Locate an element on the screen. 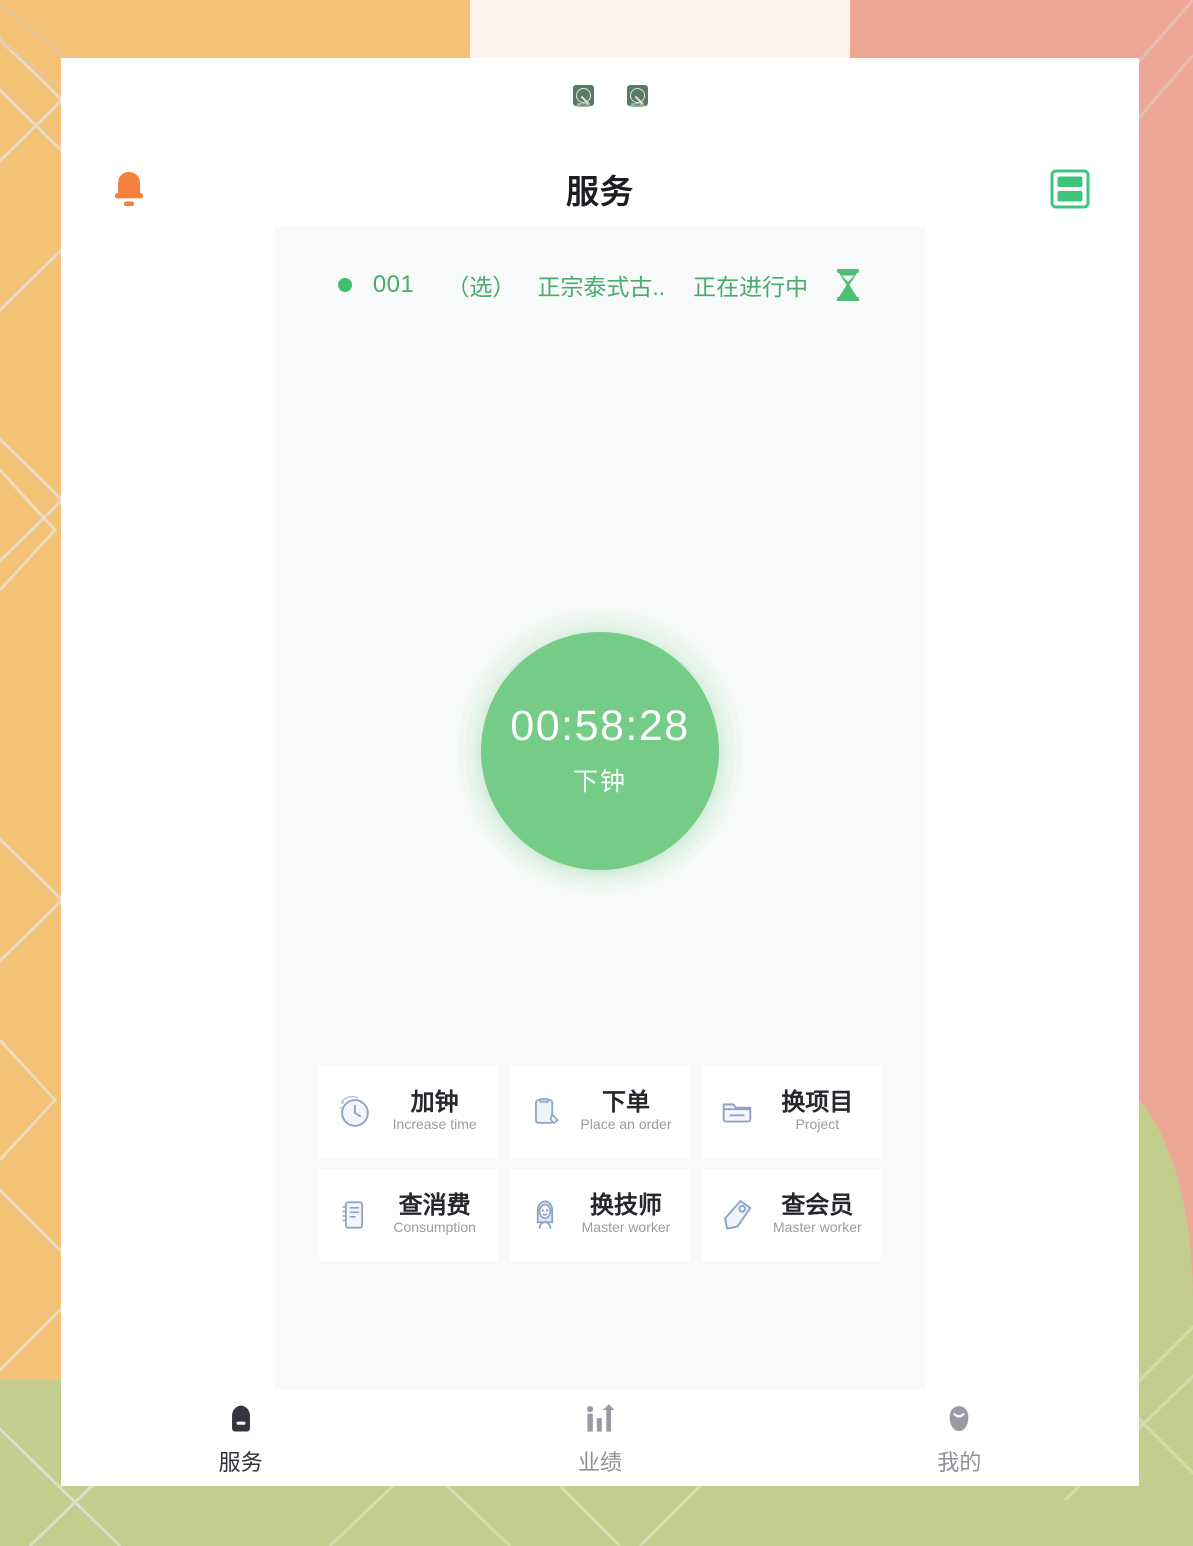  action-card-consumption: 查消费 Consumption is located at coordinates (409, 1215).